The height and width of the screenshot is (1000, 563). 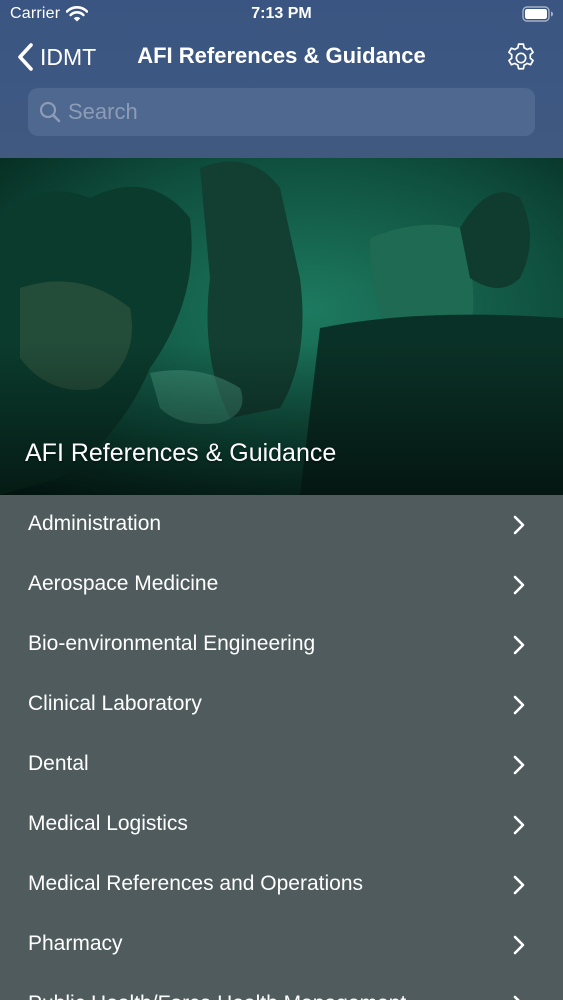 What do you see at coordinates (50, 112) in the screenshot?
I see `search-icon` at bounding box center [50, 112].